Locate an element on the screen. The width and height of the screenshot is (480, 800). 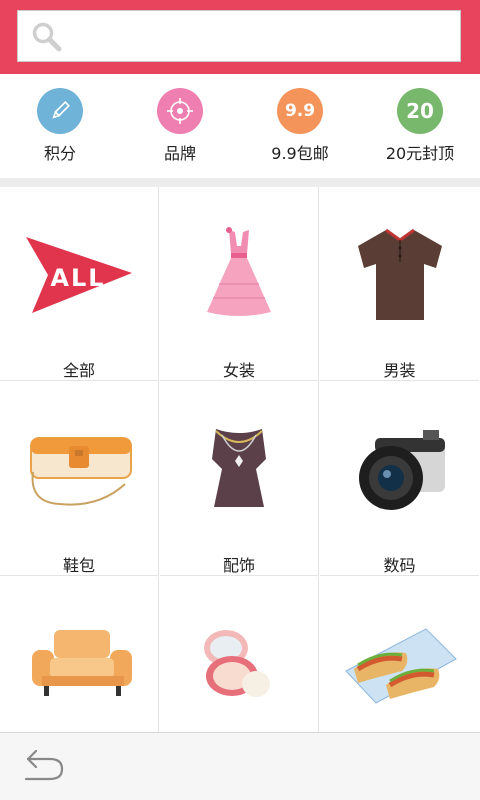
nine-nine-icon: 9.9 is located at coordinates (300, 111).